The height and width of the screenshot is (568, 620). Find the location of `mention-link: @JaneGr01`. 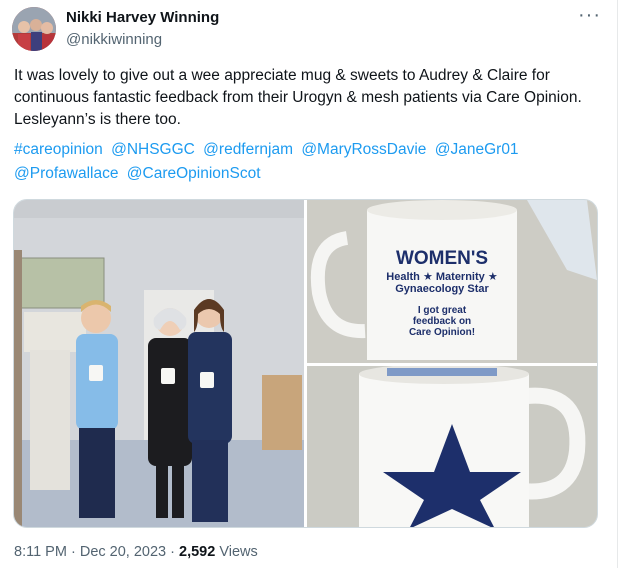

mention-link: @JaneGr01 is located at coordinates (477, 149).